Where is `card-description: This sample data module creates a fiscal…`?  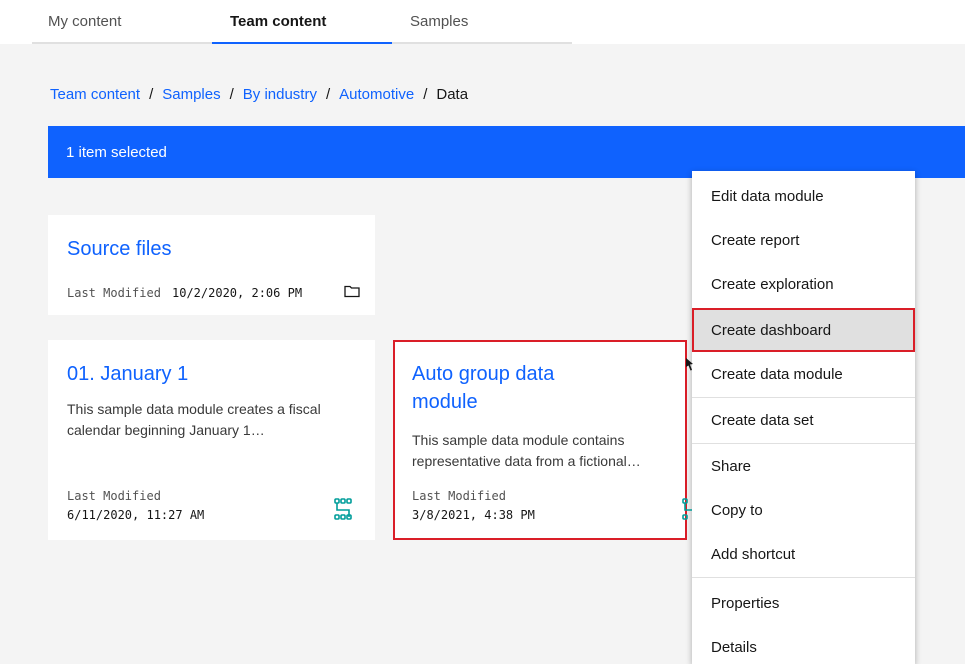 card-description: This sample data module creates a fiscal… is located at coordinates (194, 419).